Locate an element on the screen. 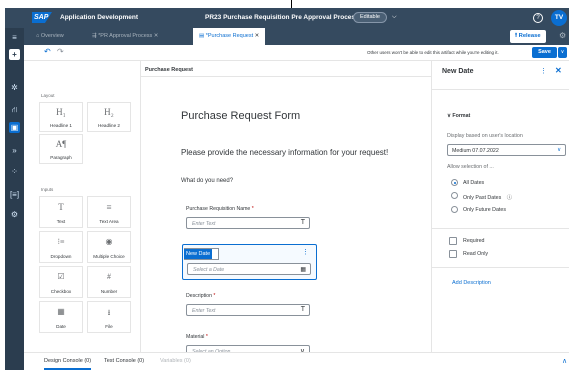 The width and height of the screenshot is (569, 370). forward-icon: » is located at coordinates (14, 150).